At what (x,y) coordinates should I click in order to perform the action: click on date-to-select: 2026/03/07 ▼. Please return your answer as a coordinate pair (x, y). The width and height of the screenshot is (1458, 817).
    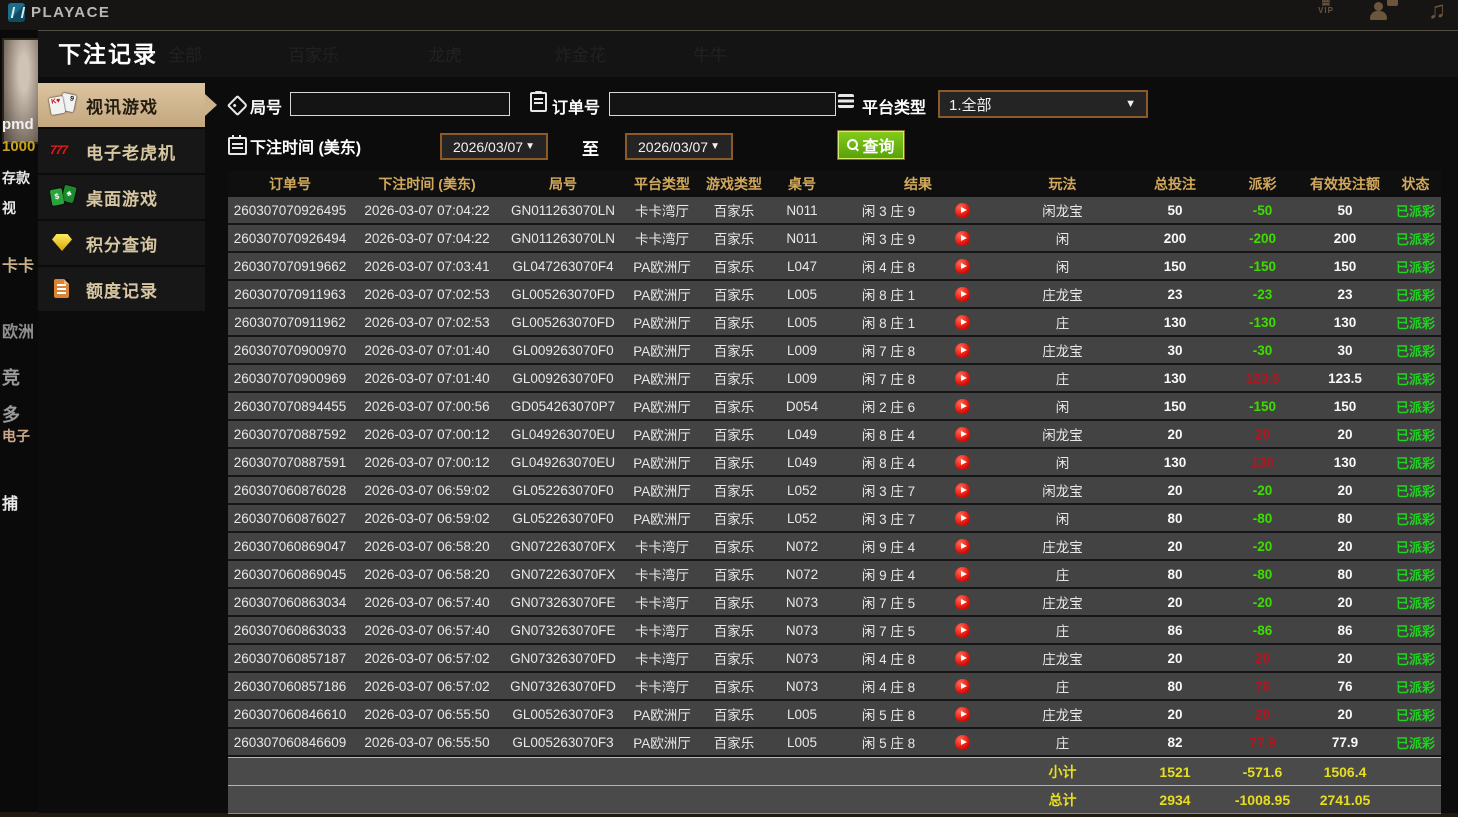
    Looking at the image, I should click on (679, 146).